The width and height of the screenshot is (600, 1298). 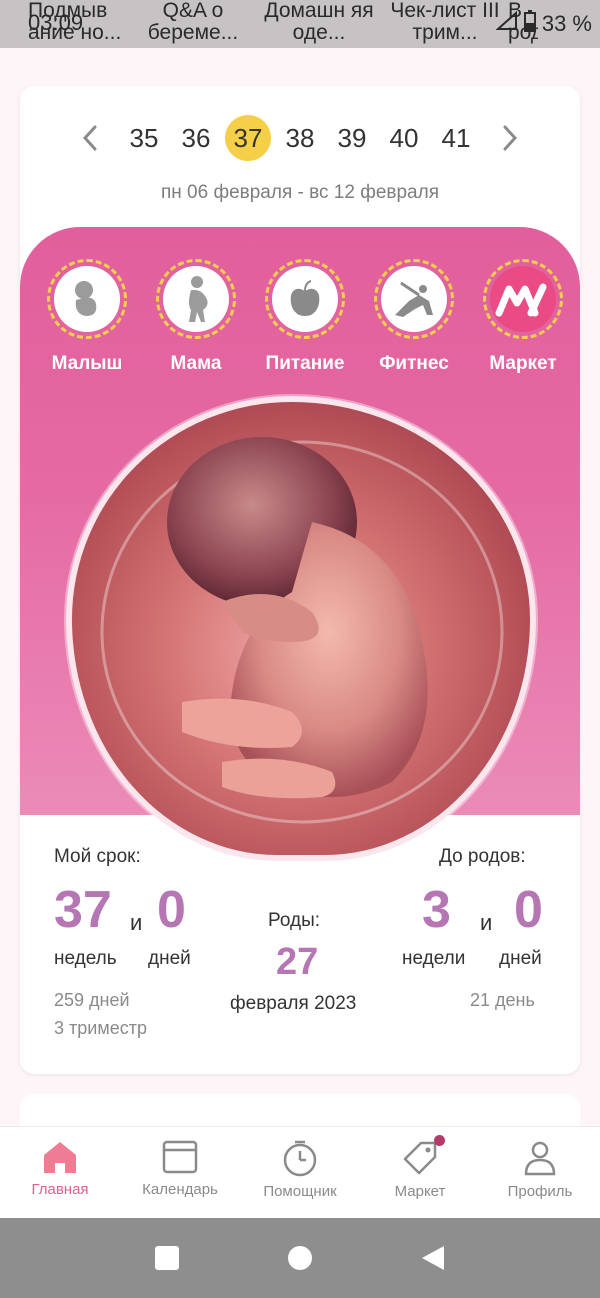 What do you see at coordinates (305, 317) in the screenshot?
I see `category-nutrition: Питание` at bounding box center [305, 317].